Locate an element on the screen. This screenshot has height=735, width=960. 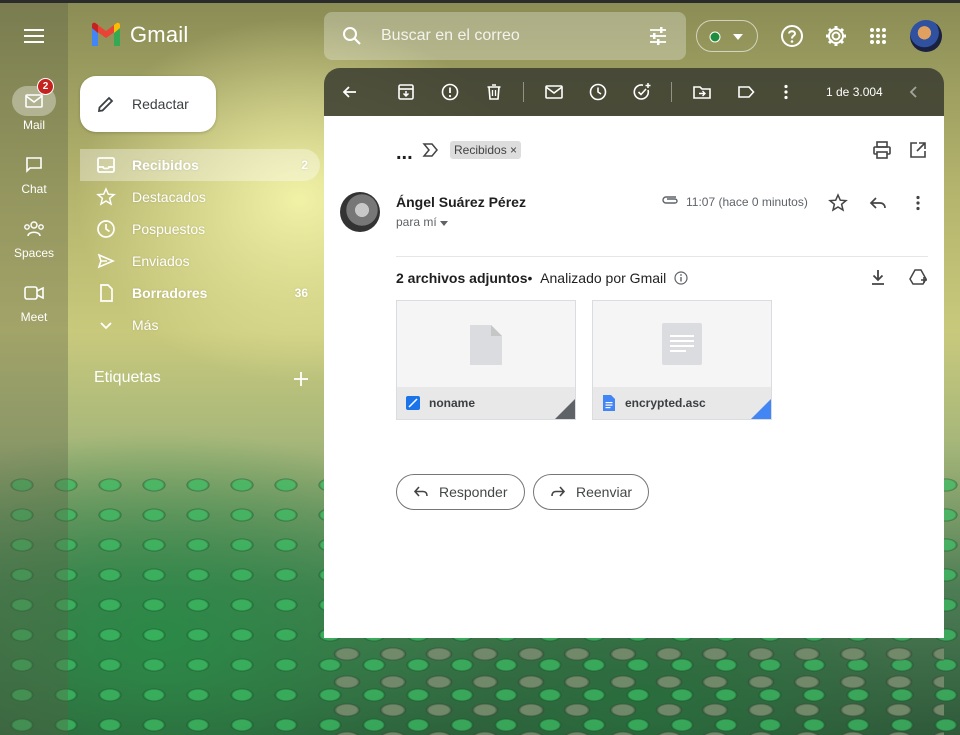
divider is located at coordinates (662, 256).